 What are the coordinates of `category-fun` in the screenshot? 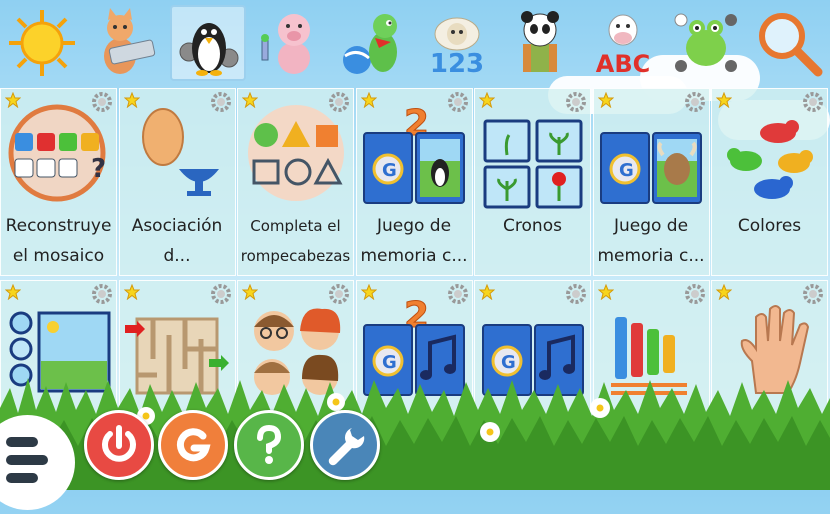 It's located at (374, 43).